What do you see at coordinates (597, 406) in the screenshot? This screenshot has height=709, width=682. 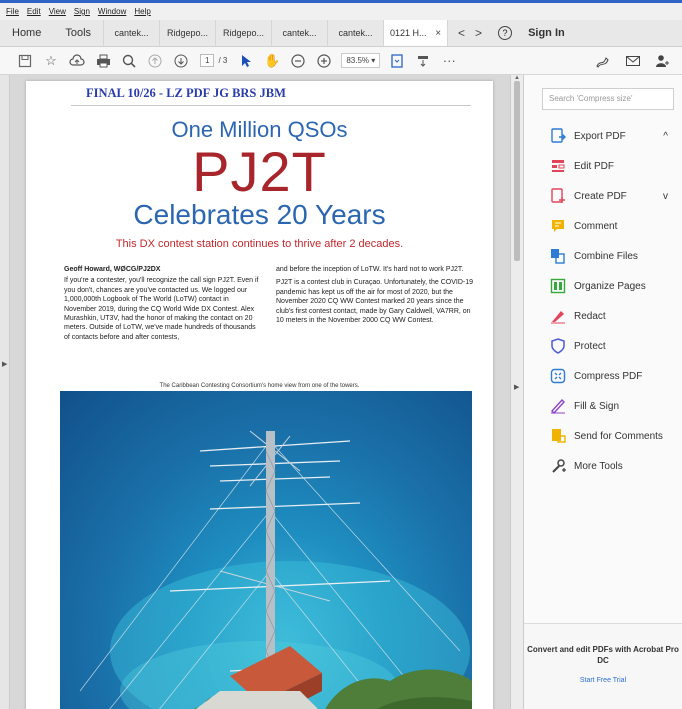 I see `tool-label: Fill & Sign` at bounding box center [597, 406].